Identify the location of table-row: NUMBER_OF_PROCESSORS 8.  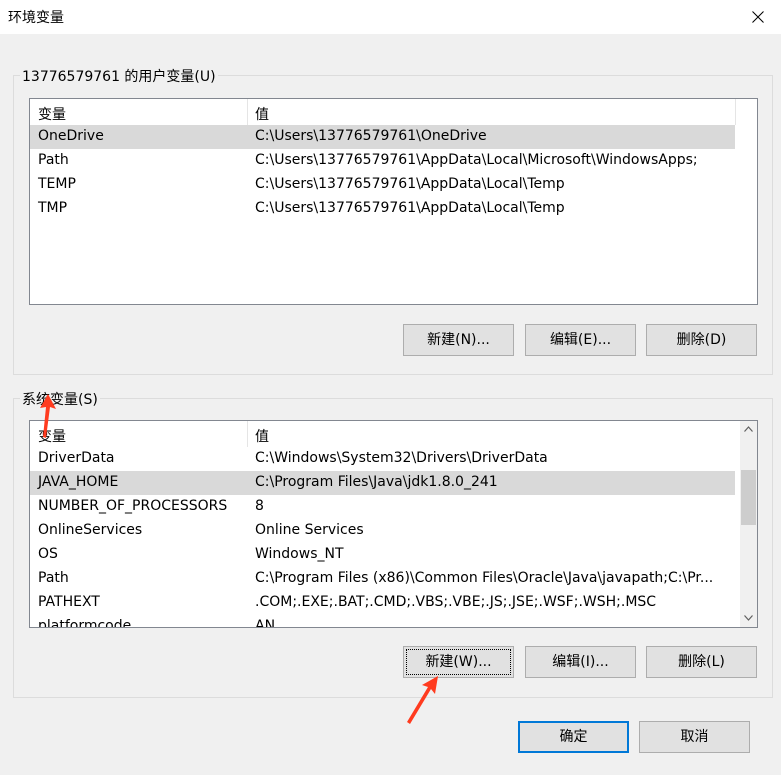
(382, 507).